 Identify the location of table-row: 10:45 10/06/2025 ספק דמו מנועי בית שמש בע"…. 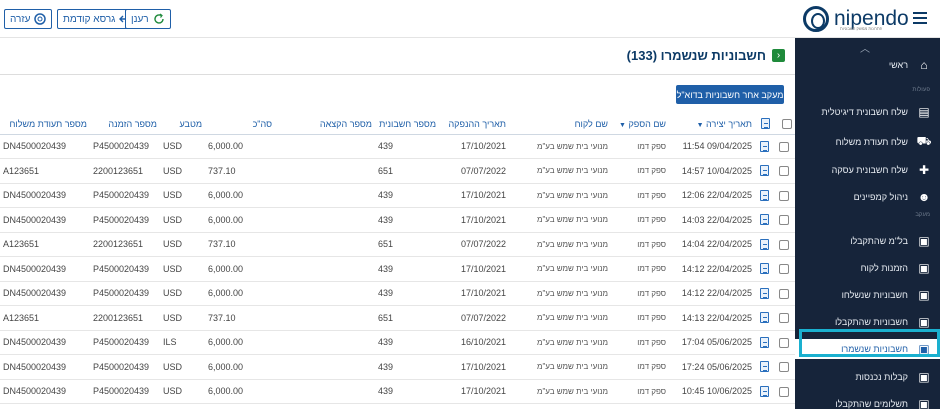
(397, 391).